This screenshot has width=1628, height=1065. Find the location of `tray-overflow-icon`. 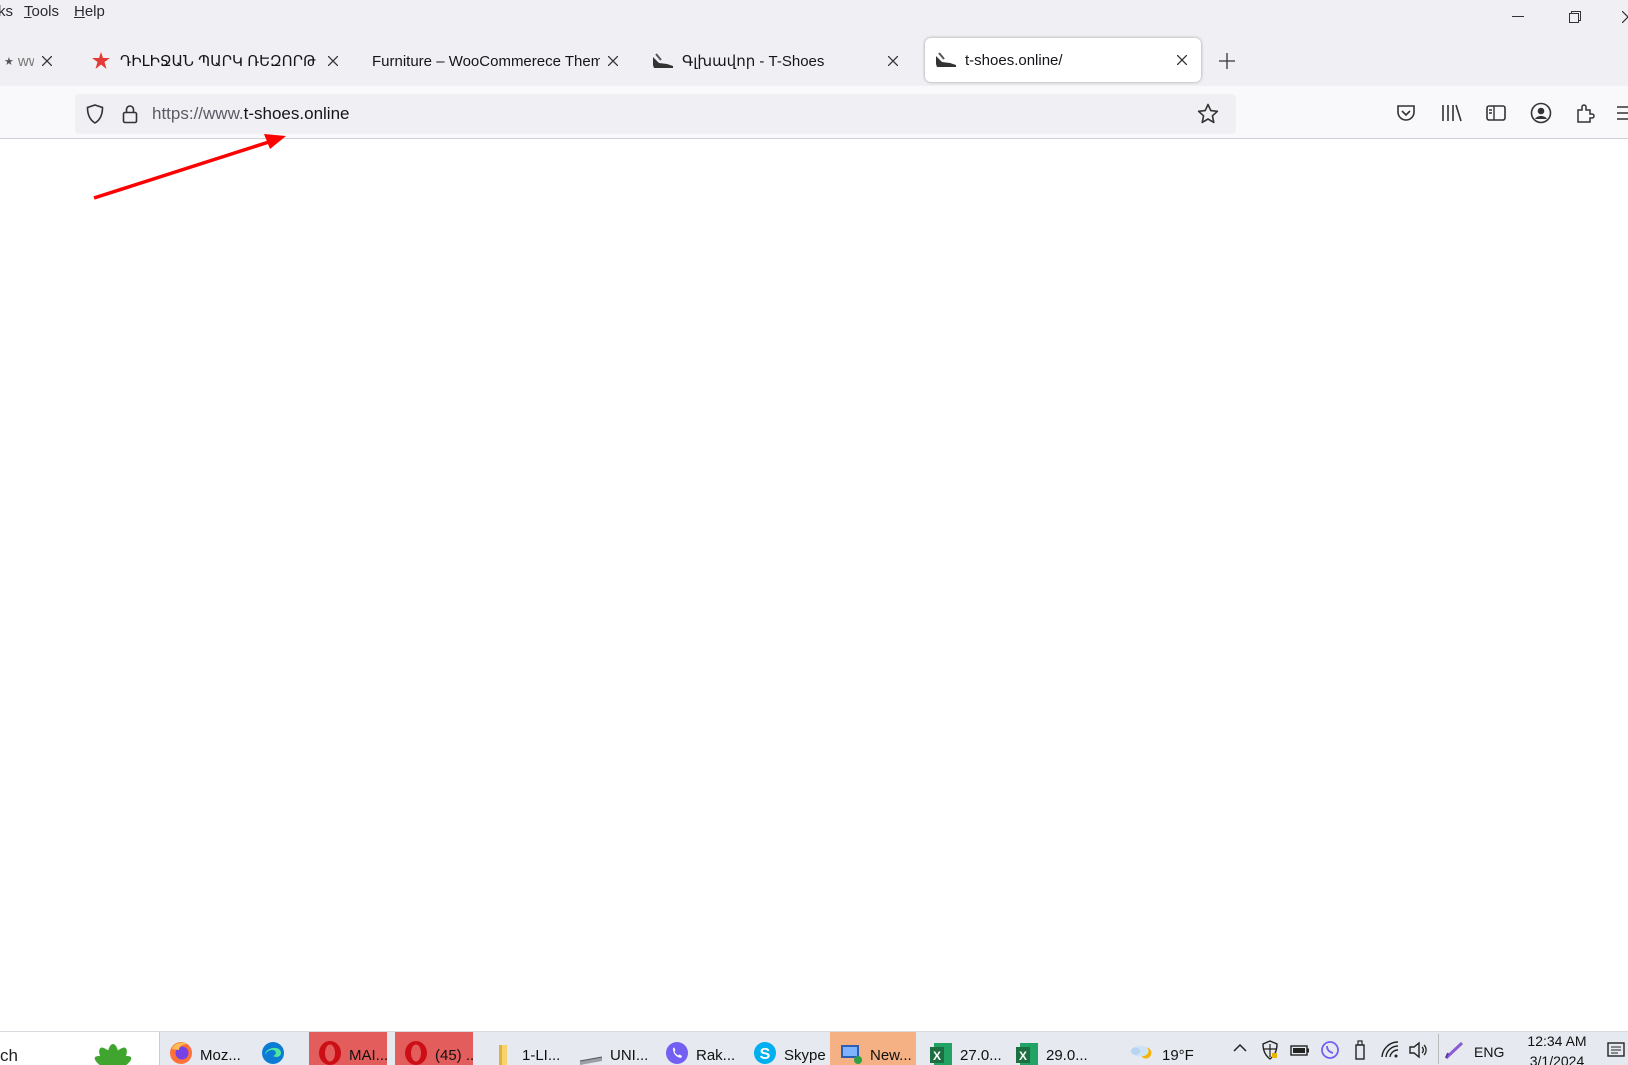

tray-overflow-icon is located at coordinates (1240, 1049).